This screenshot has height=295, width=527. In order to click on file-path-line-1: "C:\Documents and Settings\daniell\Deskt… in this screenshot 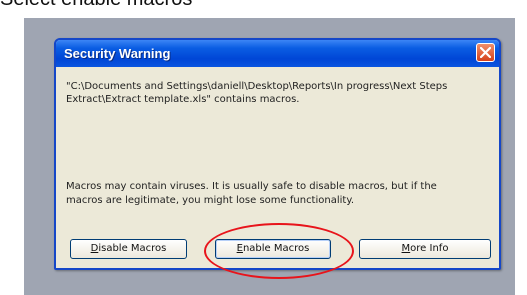, I will do `click(257, 86)`.